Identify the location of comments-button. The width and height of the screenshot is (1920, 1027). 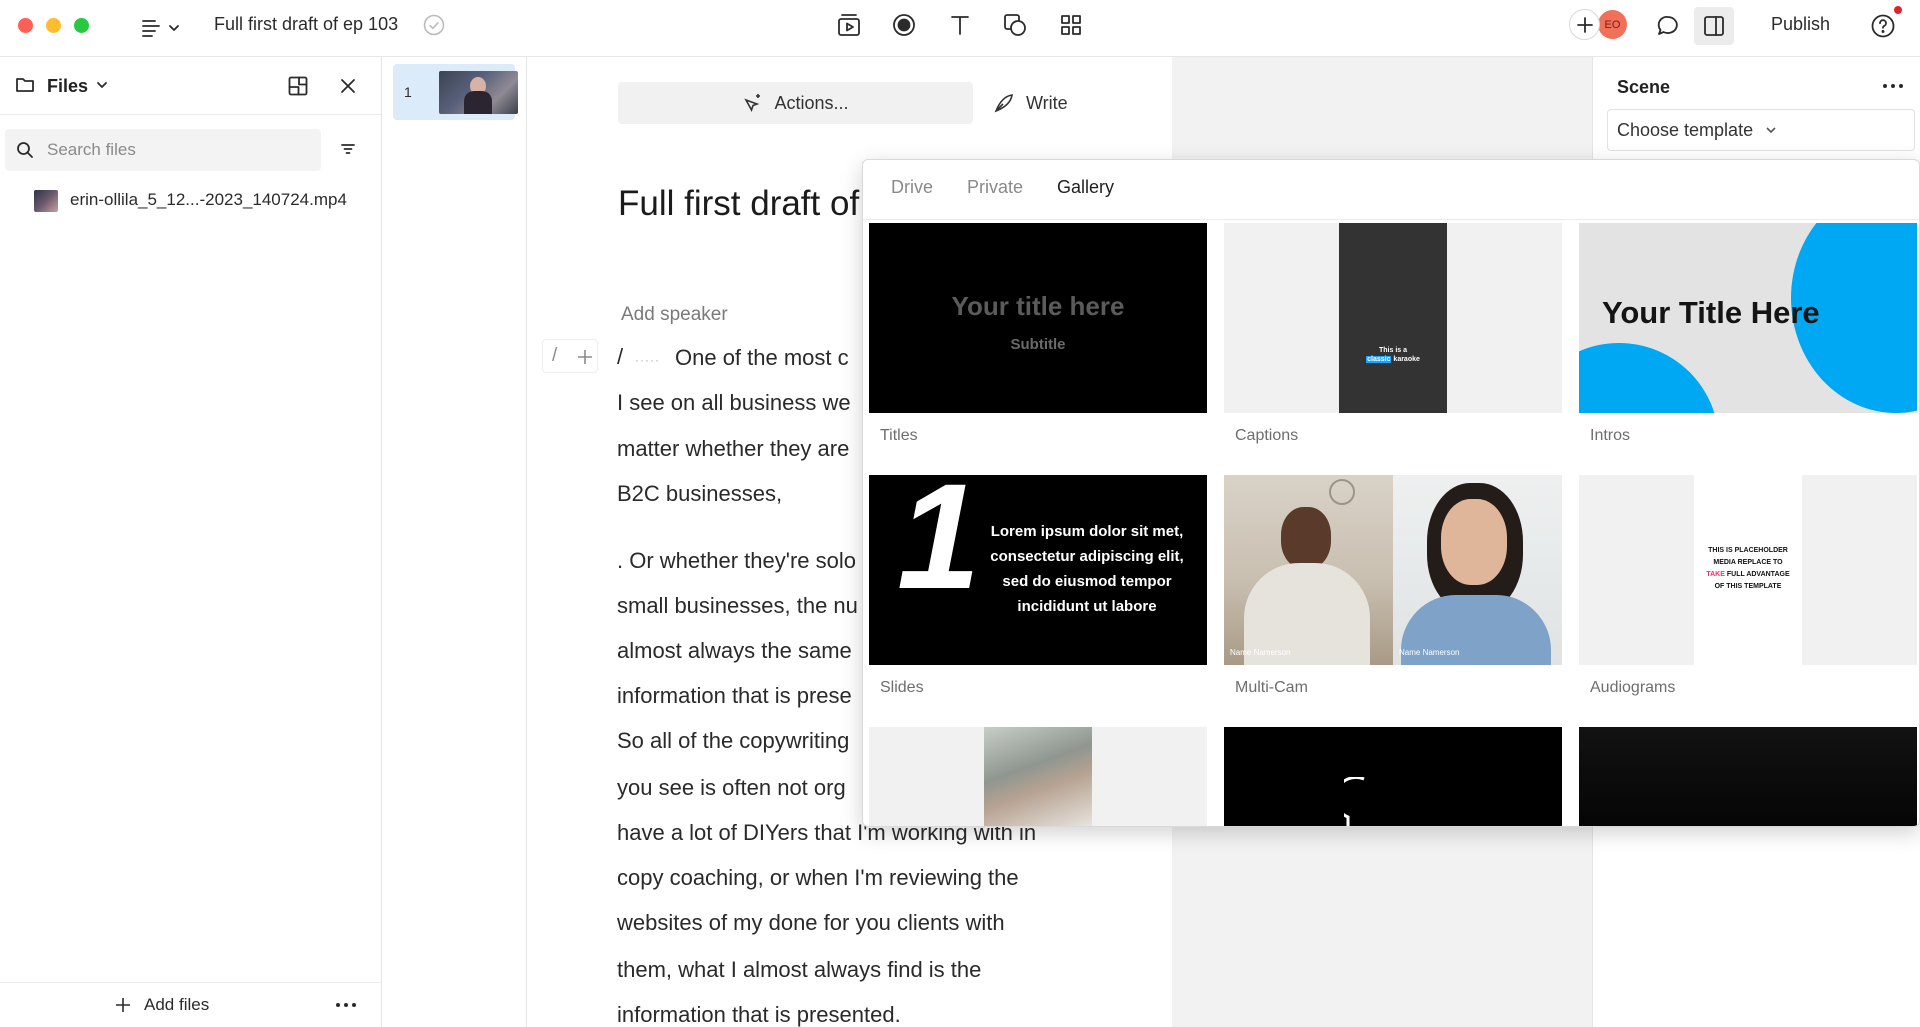
(1668, 26).